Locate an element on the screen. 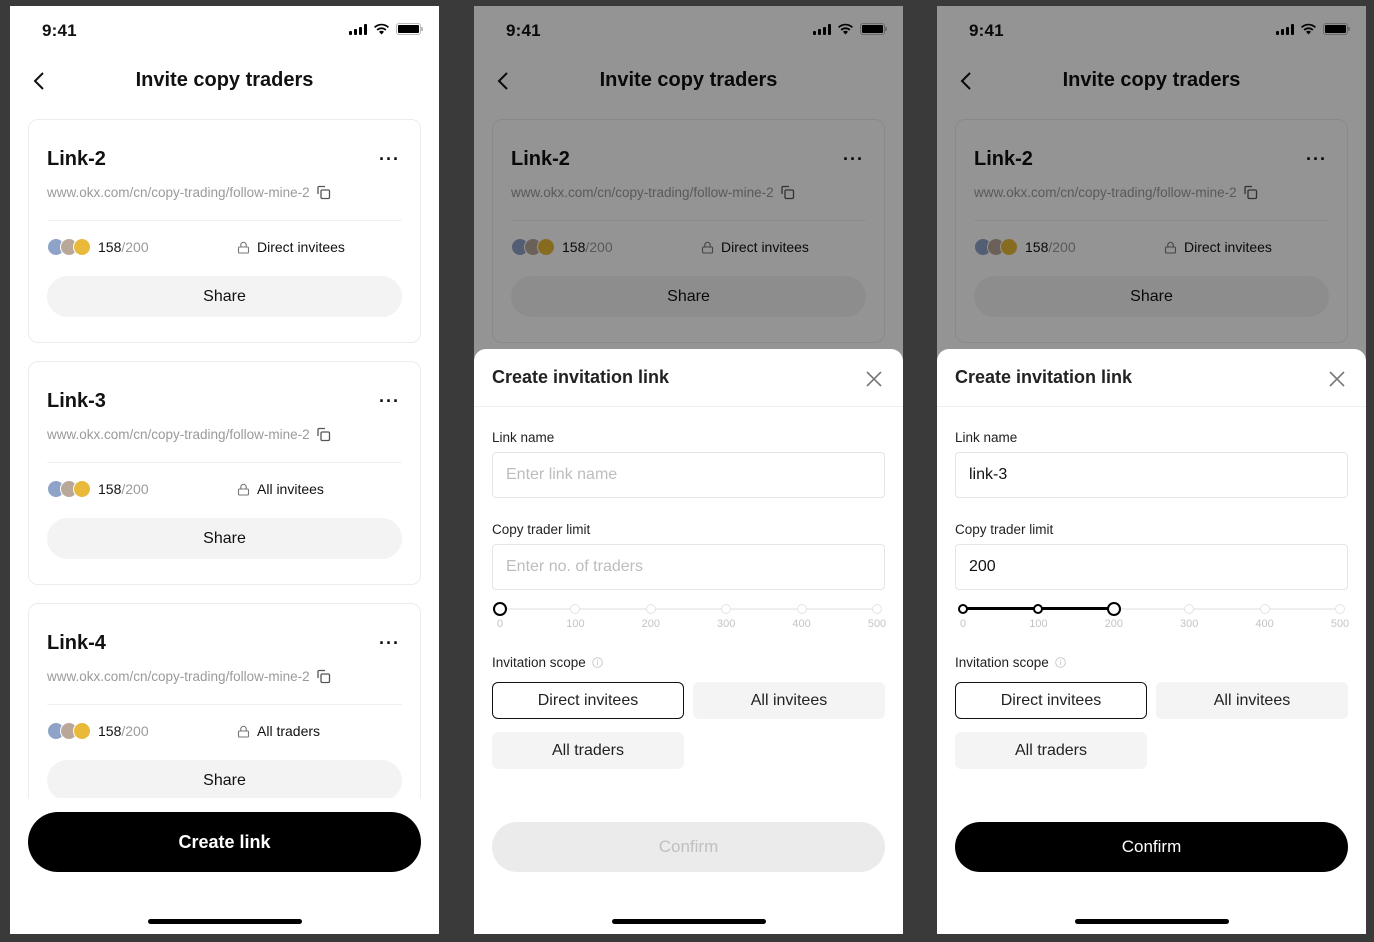  link-title: Link-3 is located at coordinates (76, 401).